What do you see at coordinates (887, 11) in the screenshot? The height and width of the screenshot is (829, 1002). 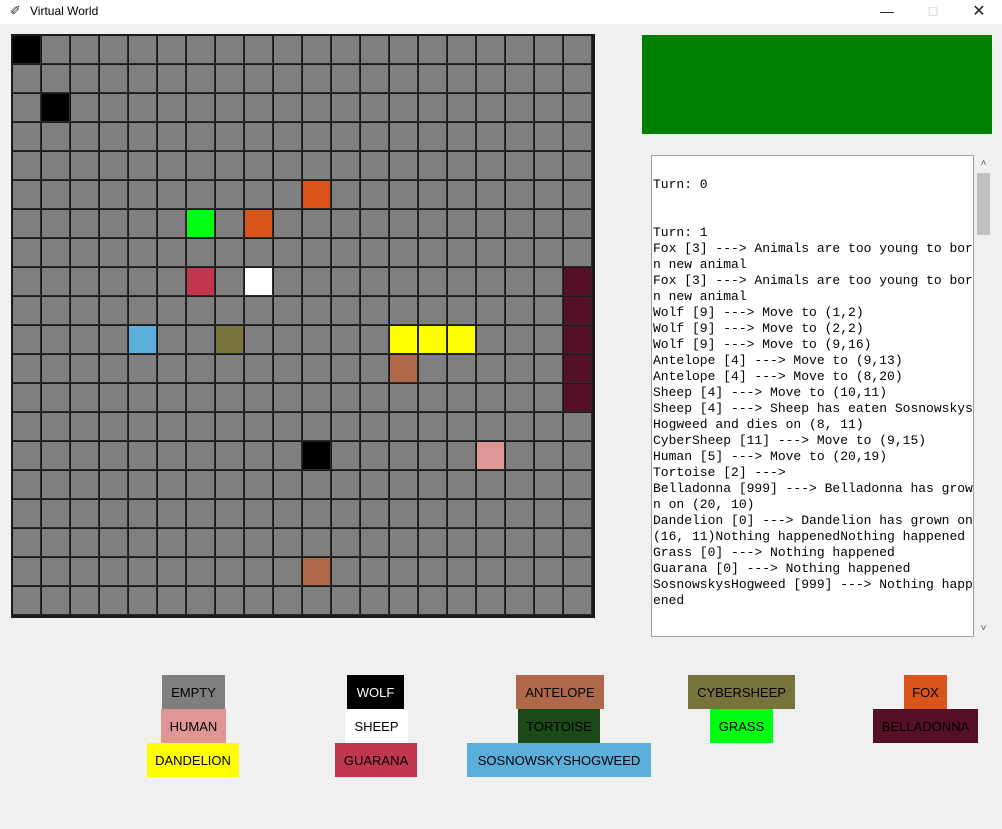 I see `minimize-button: —` at bounding box center [887, 11].